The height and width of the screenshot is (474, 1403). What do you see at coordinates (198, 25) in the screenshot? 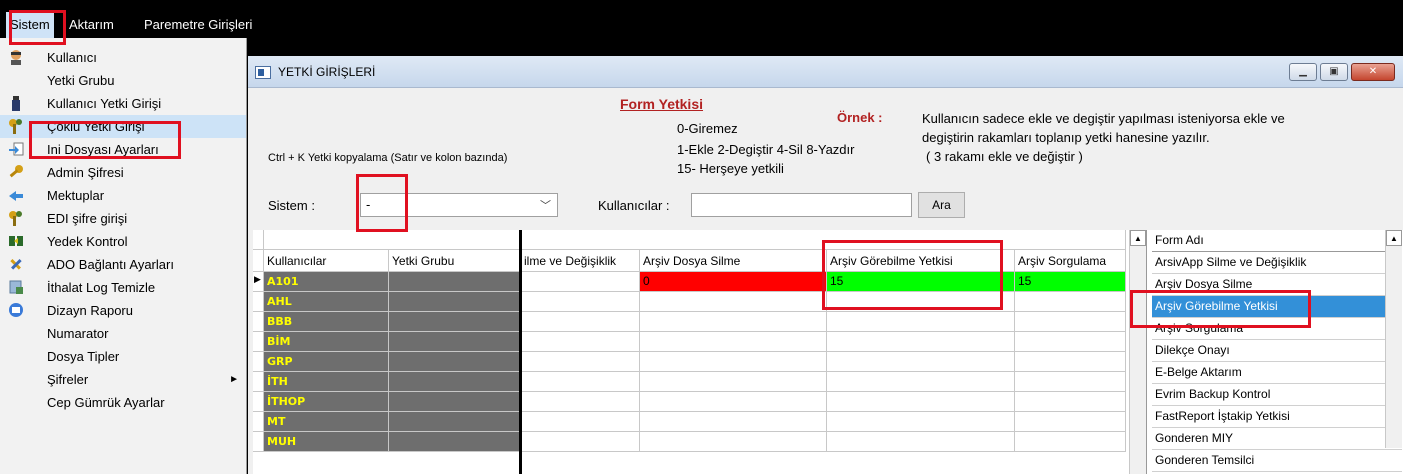
I see `menu-paremetre-girisleri: Paremetre Girişleri` at bounding box center [198, 25].